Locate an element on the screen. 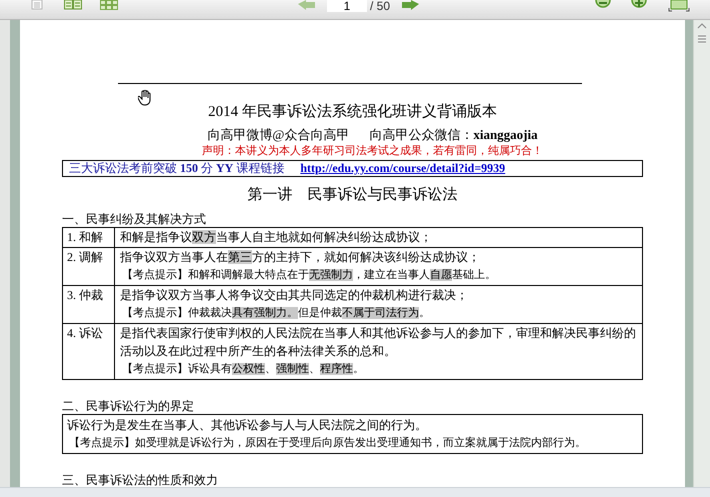  author-info: 向高甲微博@众合向高甲 is located at coordinates (278, 135).